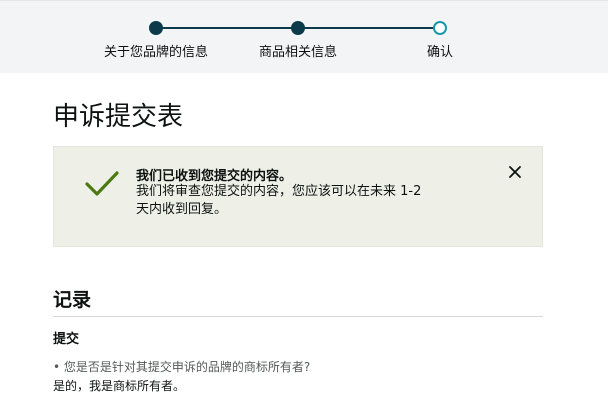 This screenshot has height=412, width=608. I want to click on step-3-indicator, so click(440, 28).